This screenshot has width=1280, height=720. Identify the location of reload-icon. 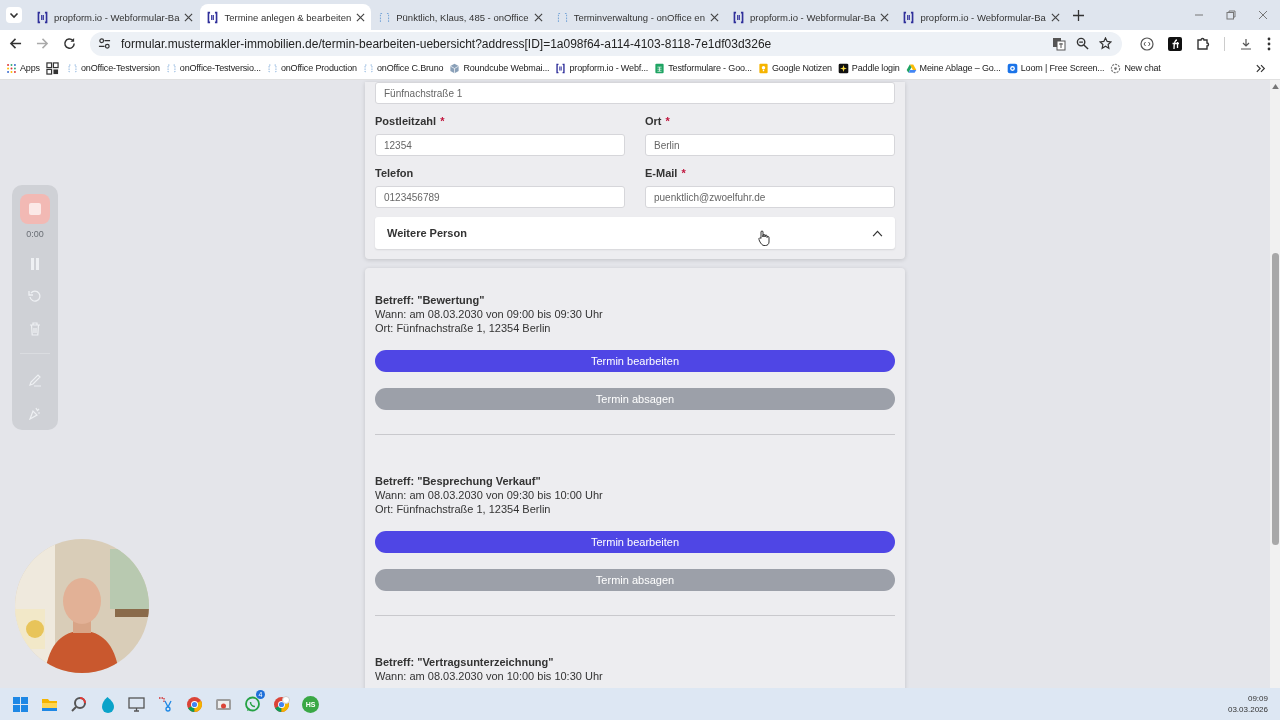
(69, 43).